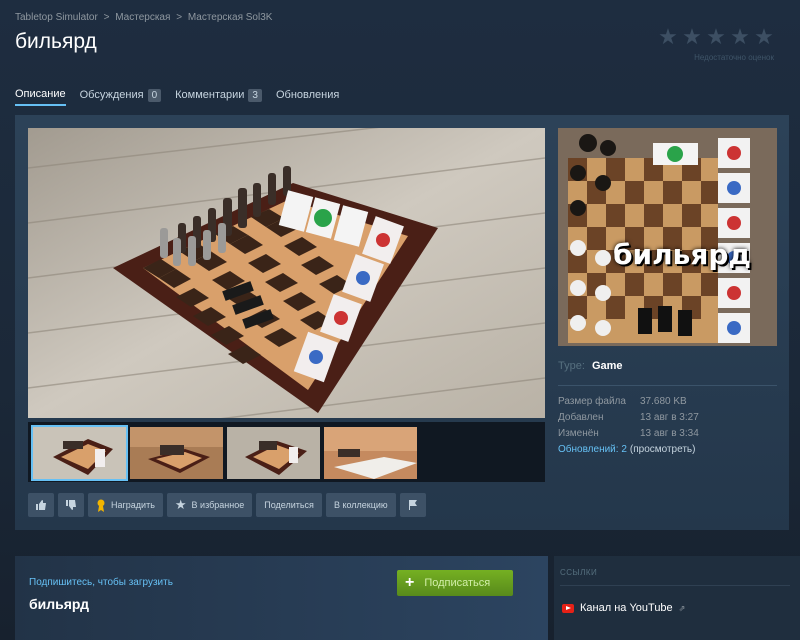 The width and height of the screenshot is (800, 640). Describe the element at coordinates (663, 450) in the screenshot. I see `changelog-view-link: (просмотреть)` at that location.